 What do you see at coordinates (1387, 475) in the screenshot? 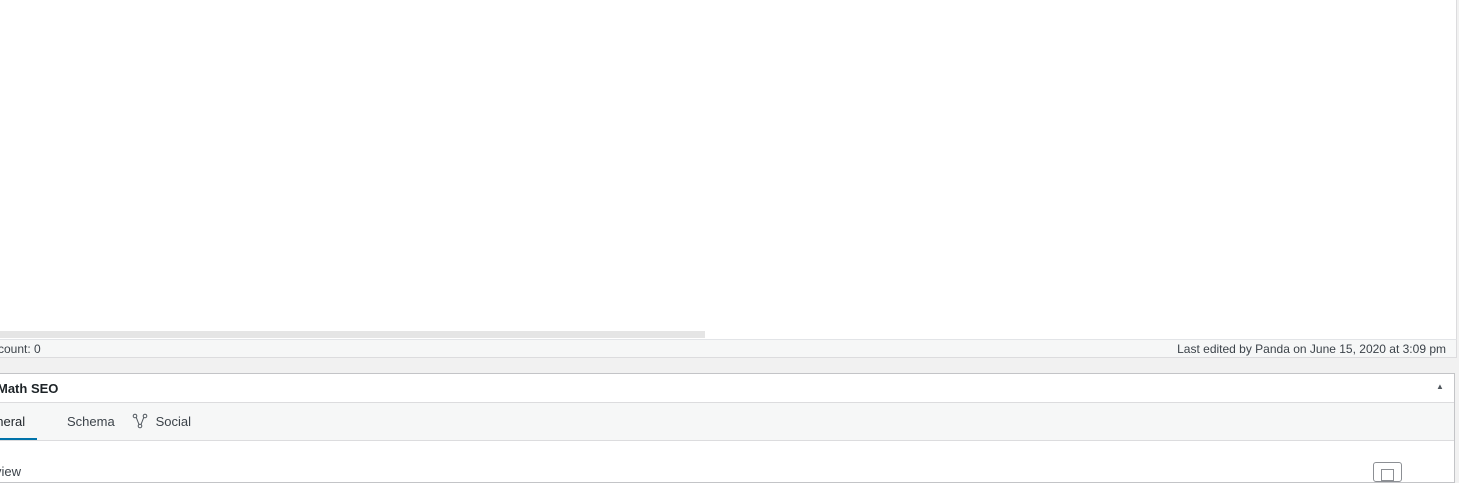
I see `desktop-preview-icon` at bounding box center [1387, 475].